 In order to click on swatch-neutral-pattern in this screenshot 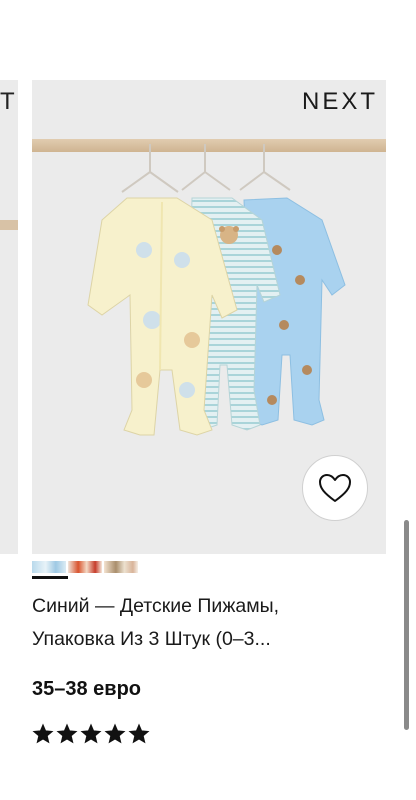, I will do `click(121, 567)`.